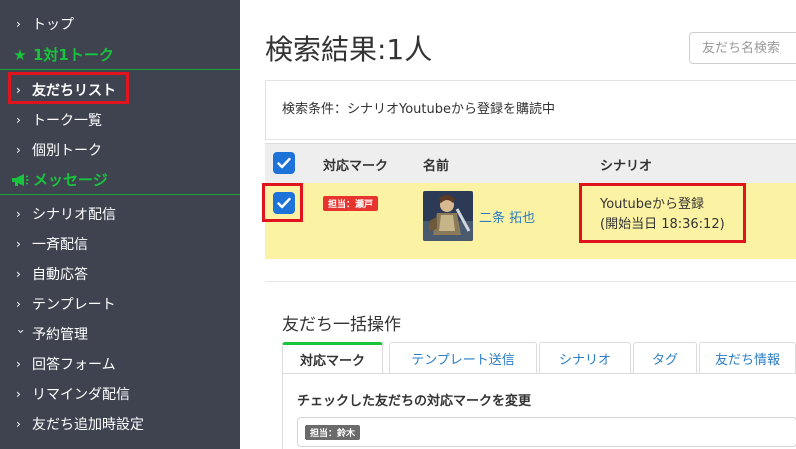 The image size is (796, 449). I want to click on sidebar-item-label: 個別トーク, so click(67, 151).